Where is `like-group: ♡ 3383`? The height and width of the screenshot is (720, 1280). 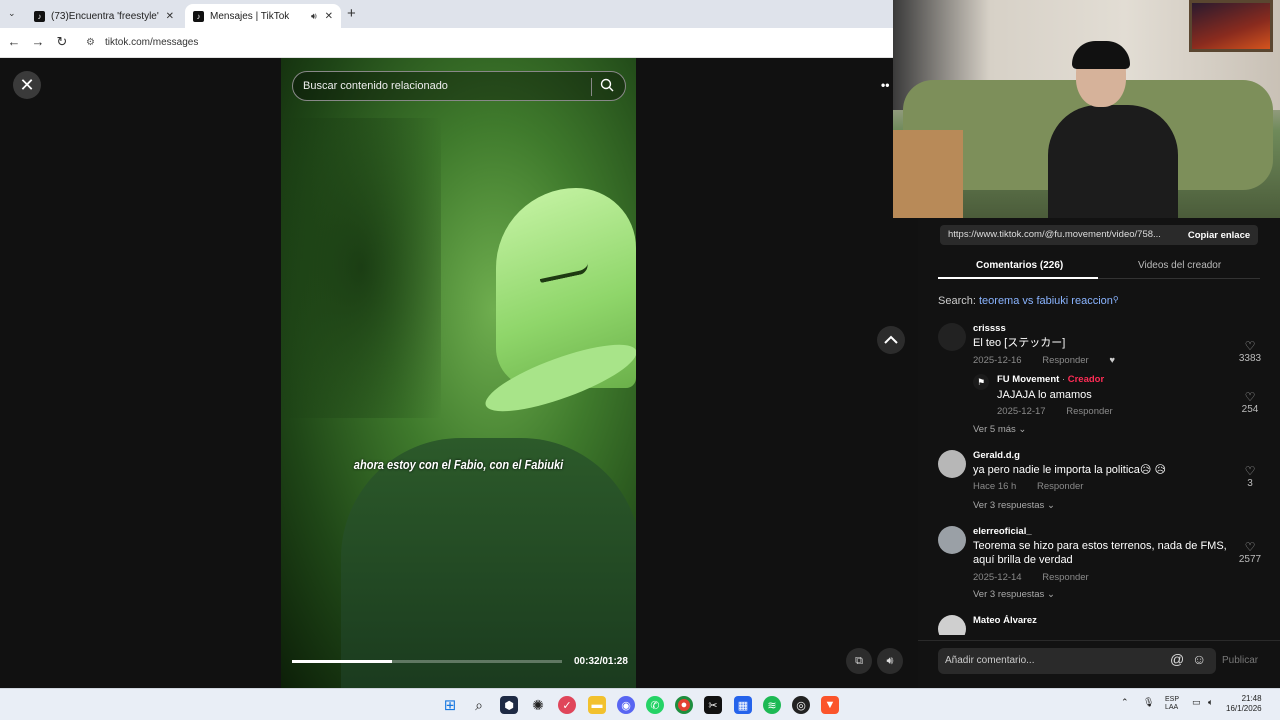
like-group: ♡ 3383 is located at coordinates (1250, 351).